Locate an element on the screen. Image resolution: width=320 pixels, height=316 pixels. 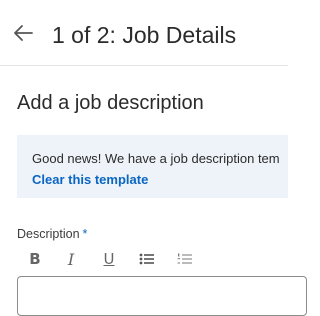
numbered-list-icon is located at coordinates (184, 258).